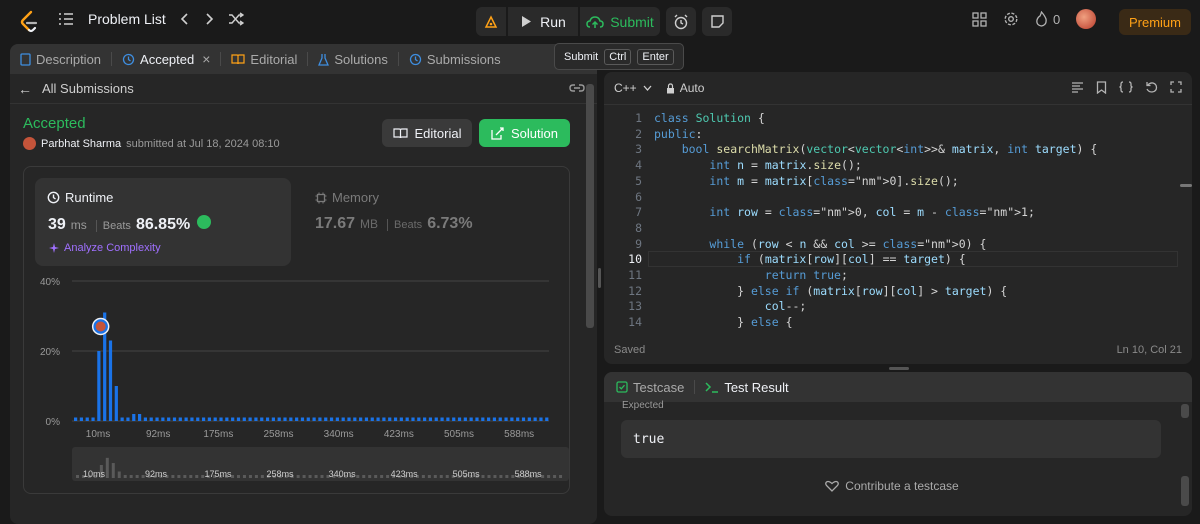  Describe the element at coordinates (717, 21) in the screenshot. I see `notes-button` at that location.